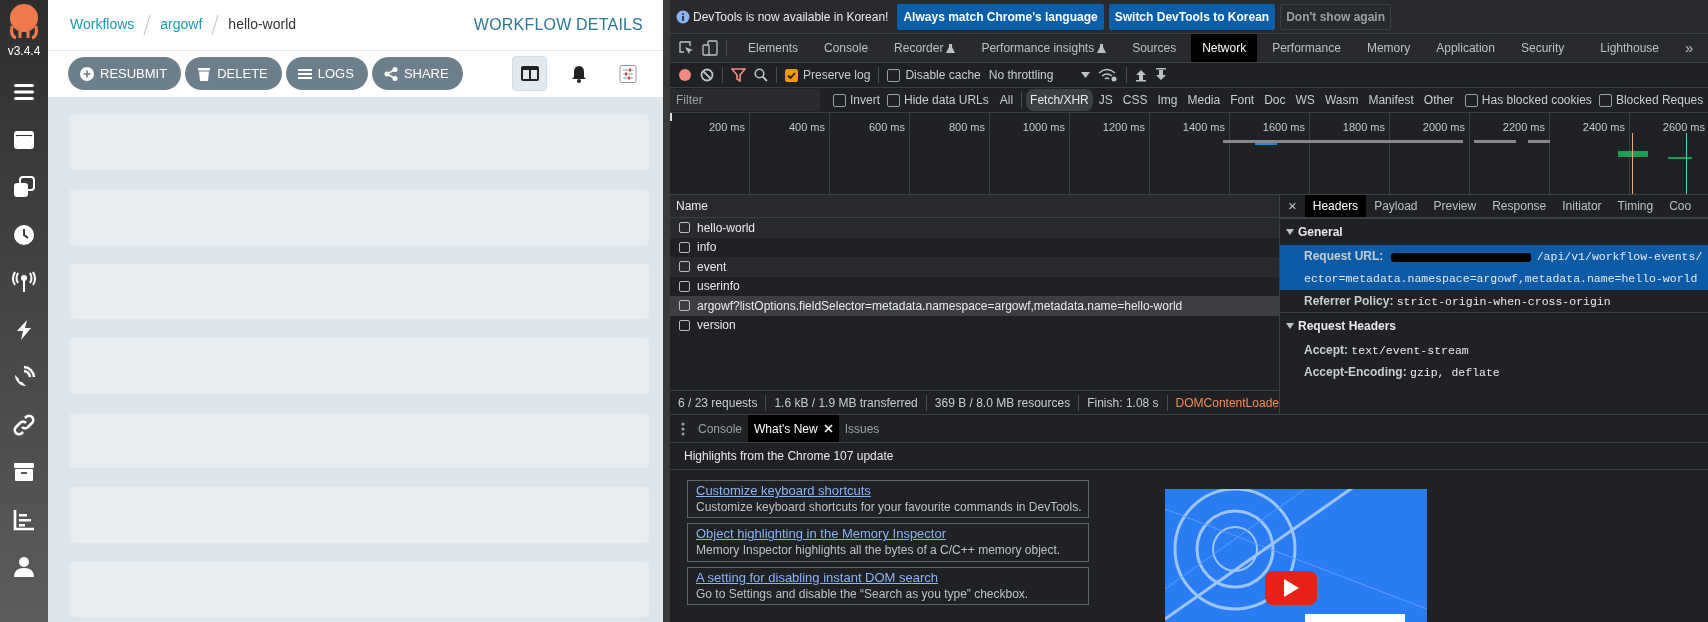 This screenshot has width=1708, height=622. Describe the element at coordinates (974, 247) in the screenshot. I see `request-row: info` at that location.